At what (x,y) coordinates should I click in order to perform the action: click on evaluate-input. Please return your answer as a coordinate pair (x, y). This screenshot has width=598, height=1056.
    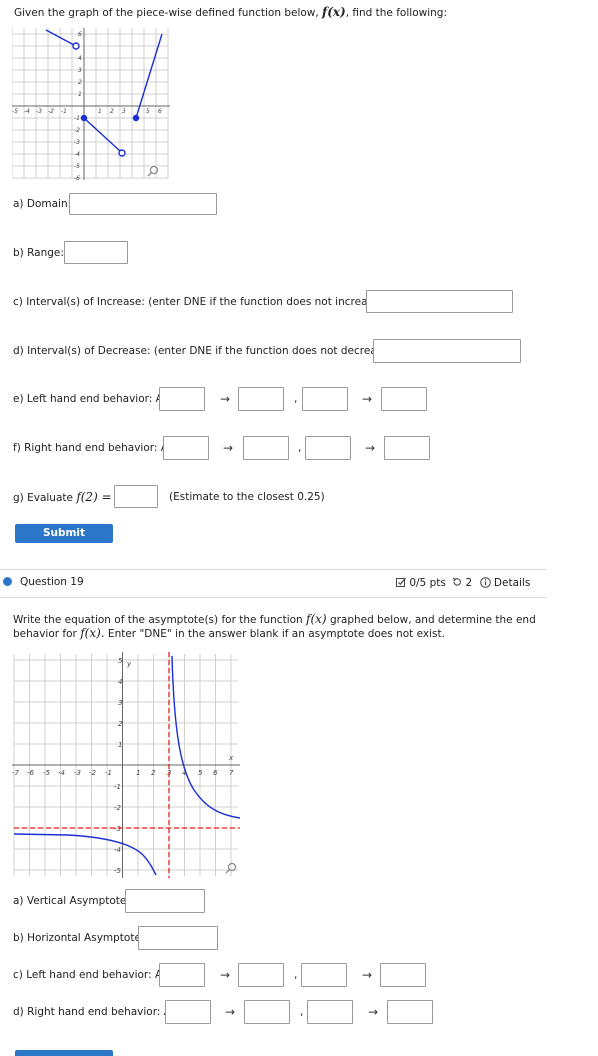
    Looking at the image, I should click on (136, 496).